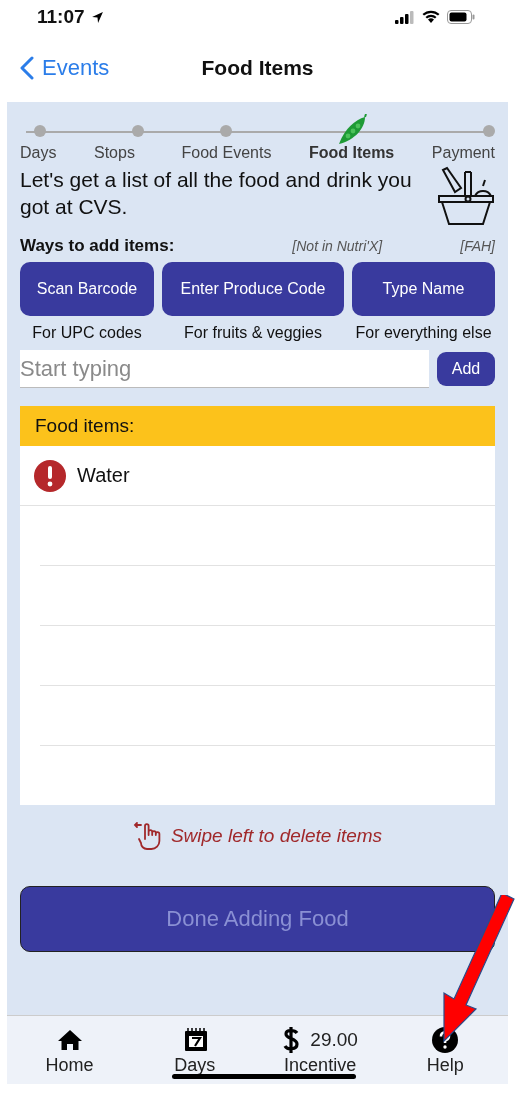  Describe the element at coordinates (226, 153) in the screenshot. I see `step-label: Food Events` at that location.